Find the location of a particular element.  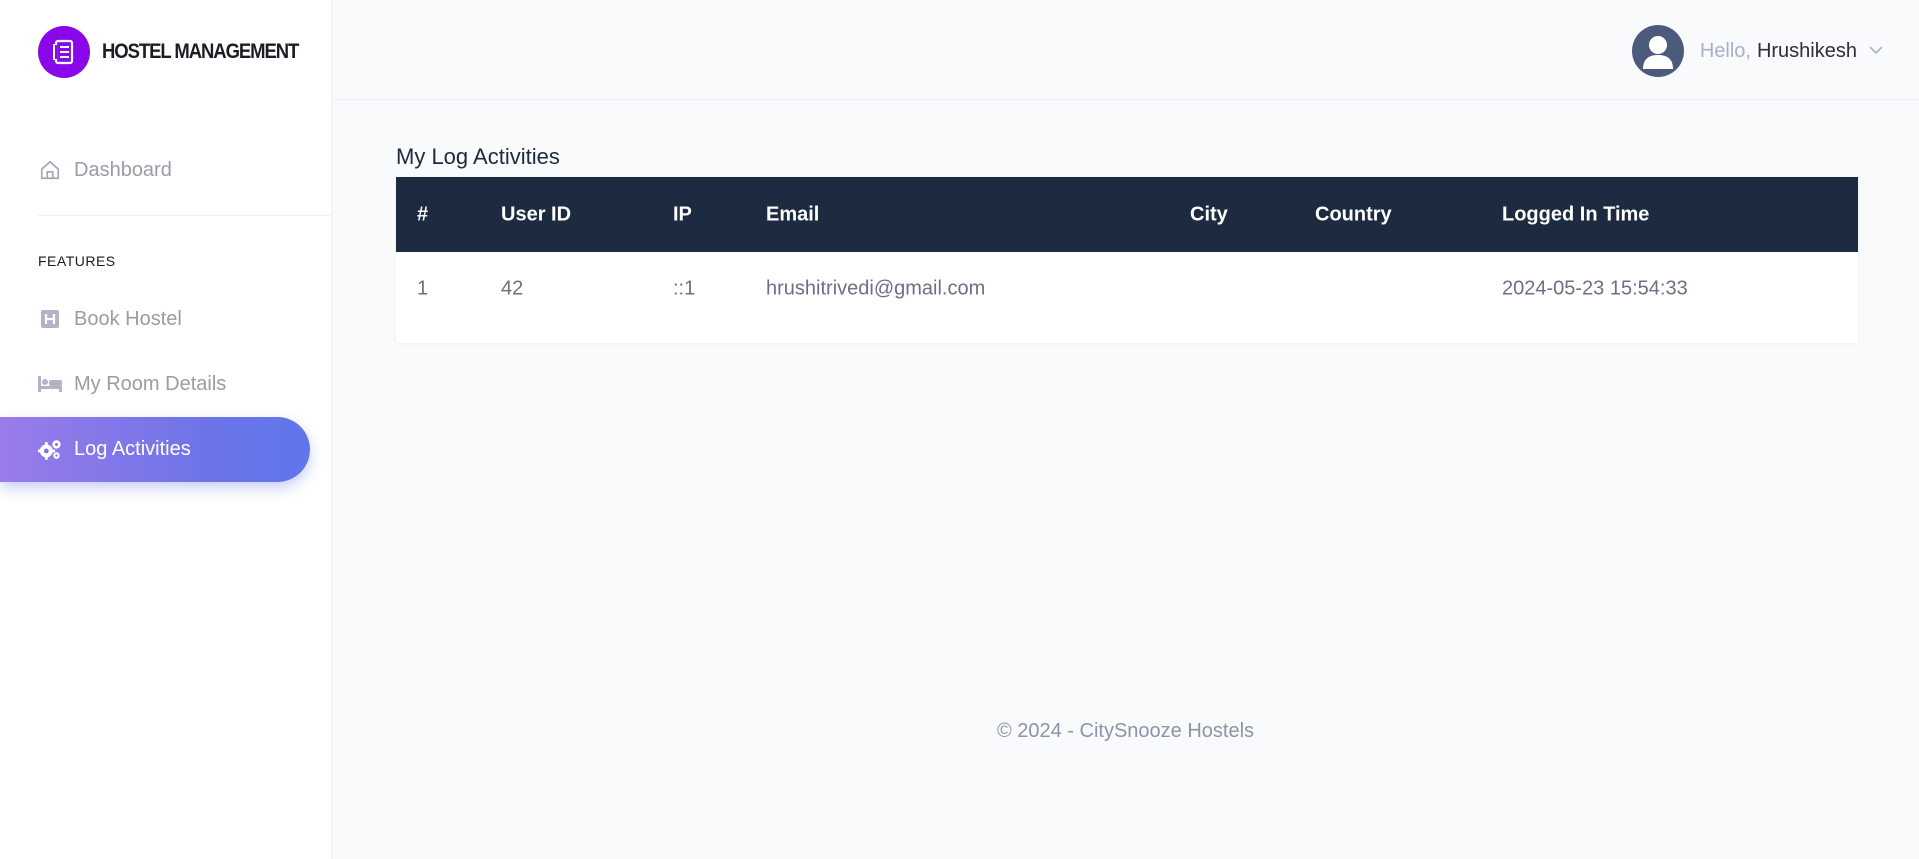

column-header-city: City is located at coordinates (1209, 214).